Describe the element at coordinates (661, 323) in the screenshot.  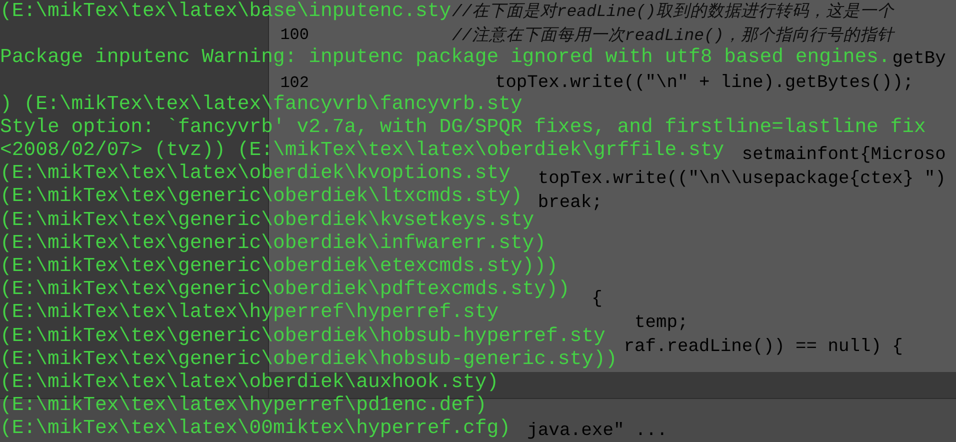
I see `code-line: temp;` at that location.